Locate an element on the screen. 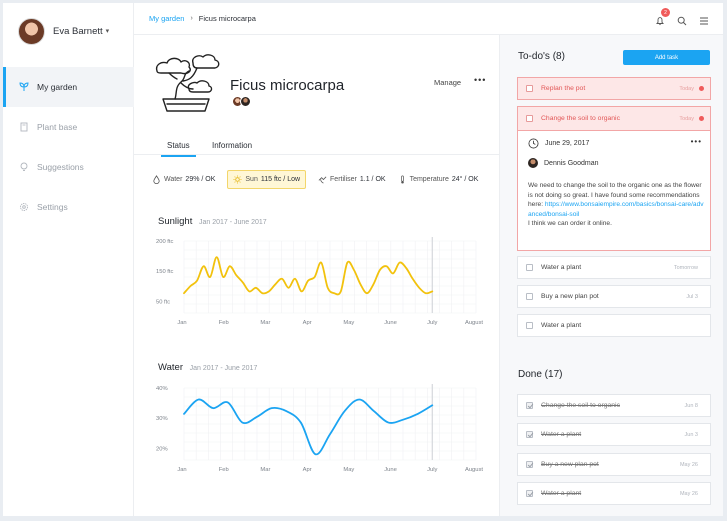 Image resolution: width=727 pixels, height=521 pixels. tab-status: Status is located at coordinates (178, 149).